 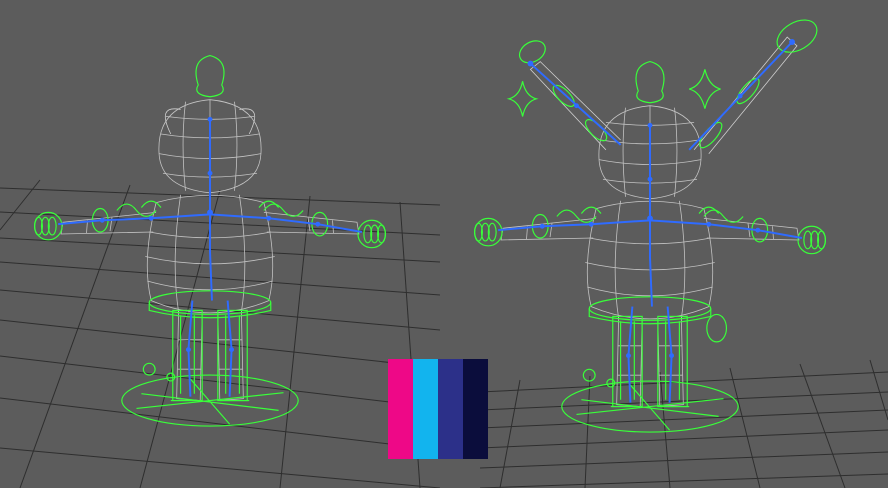 What do you see at coordinates (683, 423) in the screenshot?
I see `grid-right` at bounding box center [683, 423].